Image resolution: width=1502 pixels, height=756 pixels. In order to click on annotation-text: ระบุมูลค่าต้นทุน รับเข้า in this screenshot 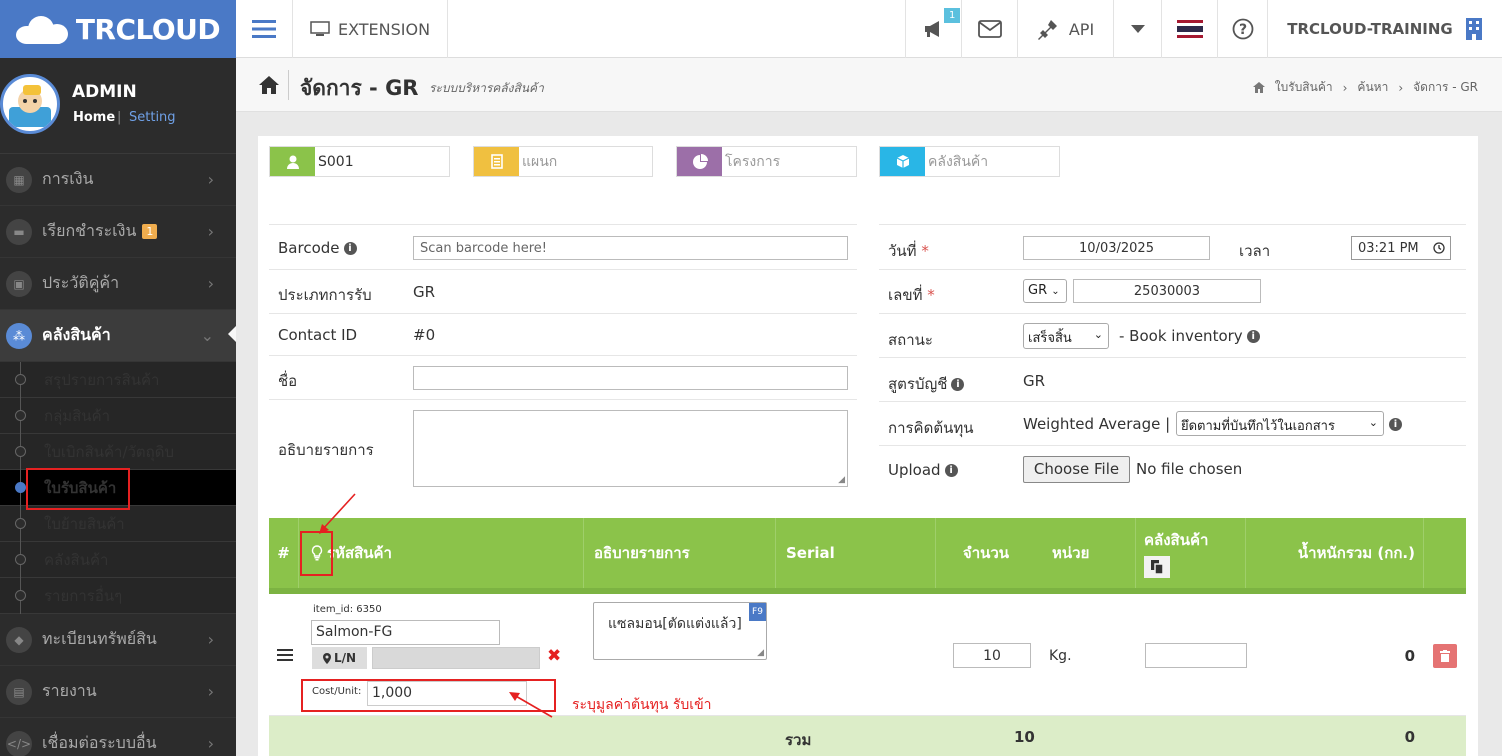, I will do `click(642, 705)`.